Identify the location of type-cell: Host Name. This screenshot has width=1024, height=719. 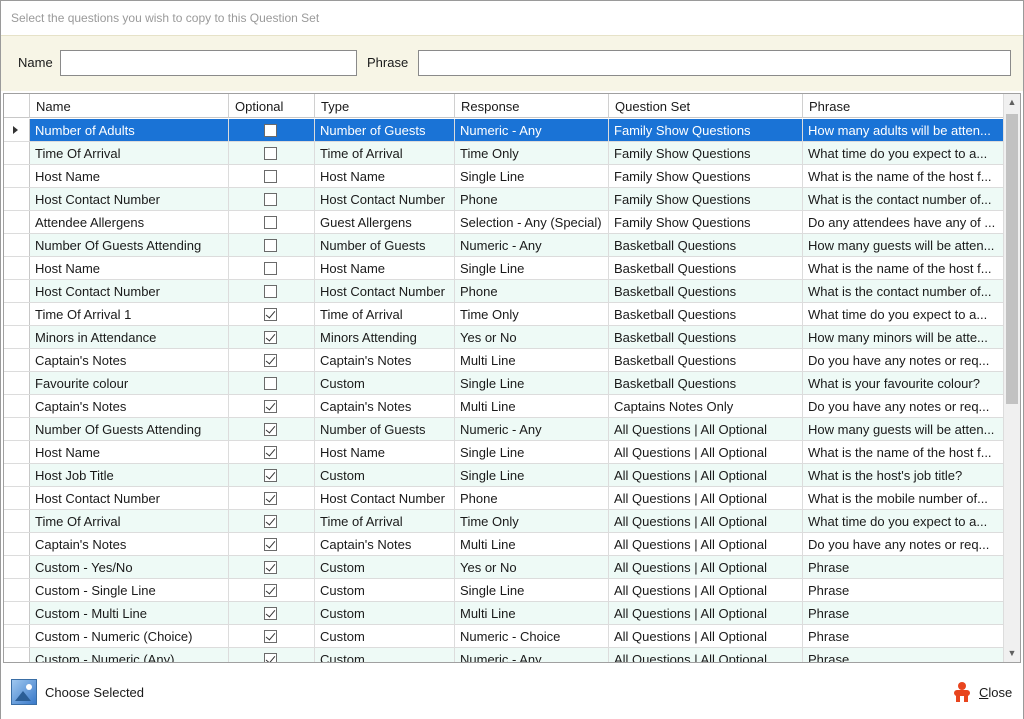
(385, 176).